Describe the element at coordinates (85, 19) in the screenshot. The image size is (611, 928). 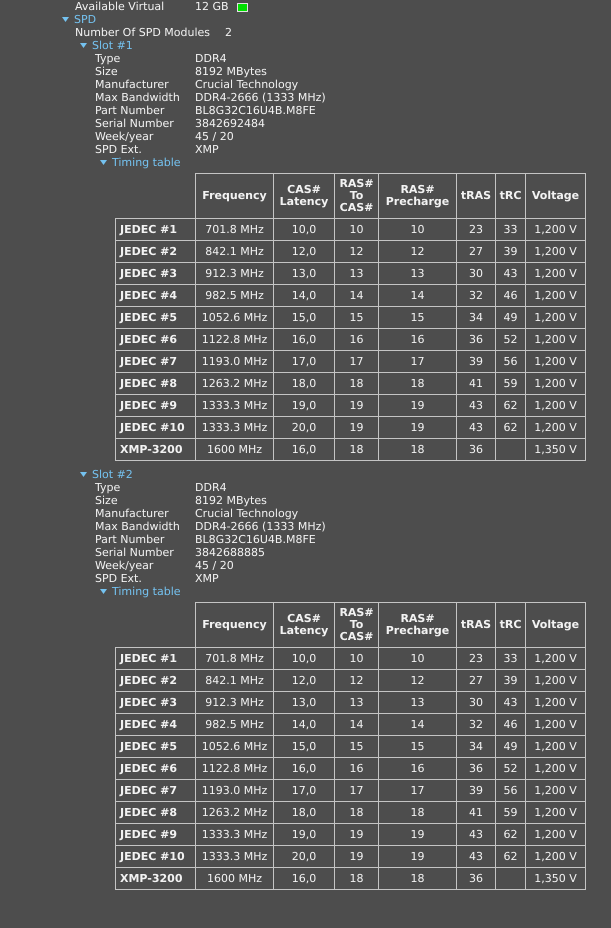
I see `tree-node-label: SPD` at that location.